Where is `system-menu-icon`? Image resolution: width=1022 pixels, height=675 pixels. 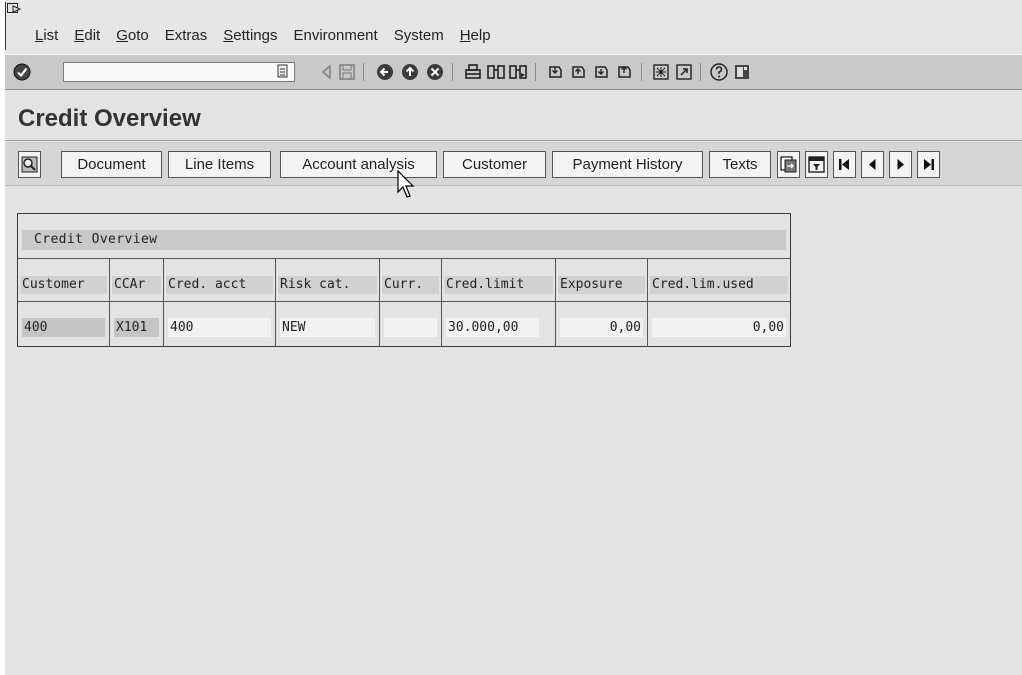
system-menu-icon is located at coordinates (14, 9).